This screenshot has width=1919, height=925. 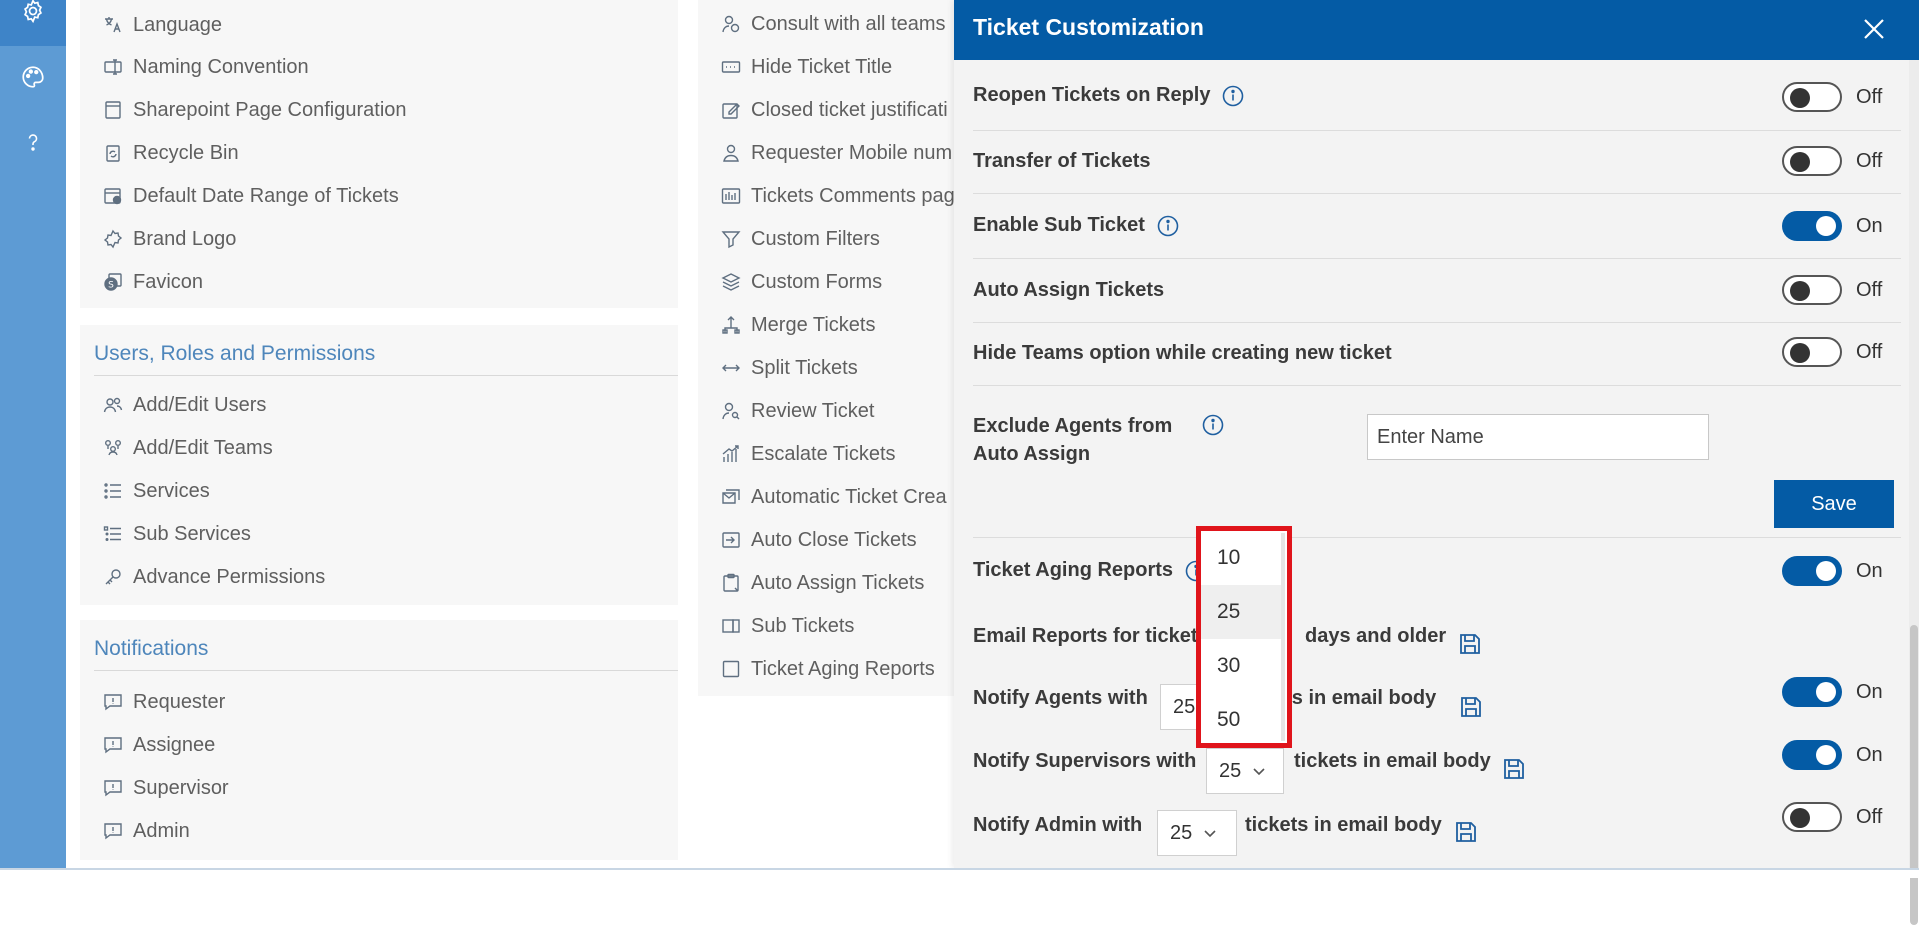 What do you see at coordinates (33, 142) in the screenshot?
I see `help-icon` at bounding box center [33, 142].